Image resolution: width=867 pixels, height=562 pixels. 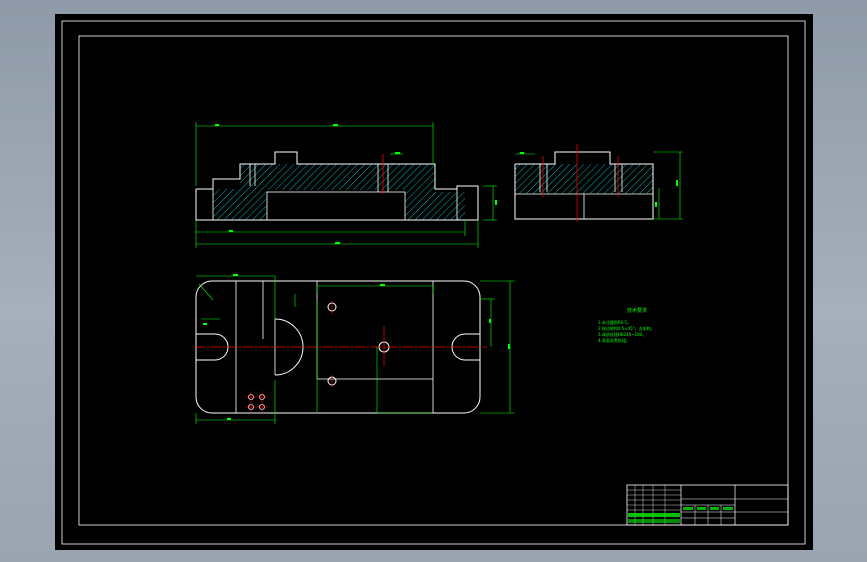 What do you see at coordinates (614, 322) in the screenshot?
I see `note-line-1: 1.未注圆角R0.5。` at bounding box center [614, 322].